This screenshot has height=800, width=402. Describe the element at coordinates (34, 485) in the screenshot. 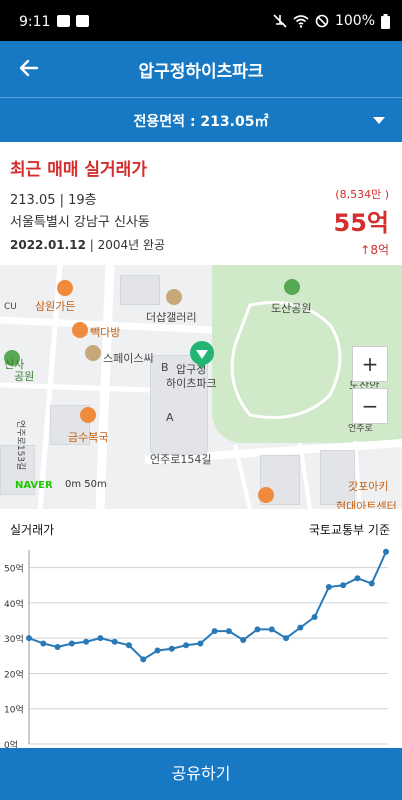

I see `naver-logo: NAVER` at that location.